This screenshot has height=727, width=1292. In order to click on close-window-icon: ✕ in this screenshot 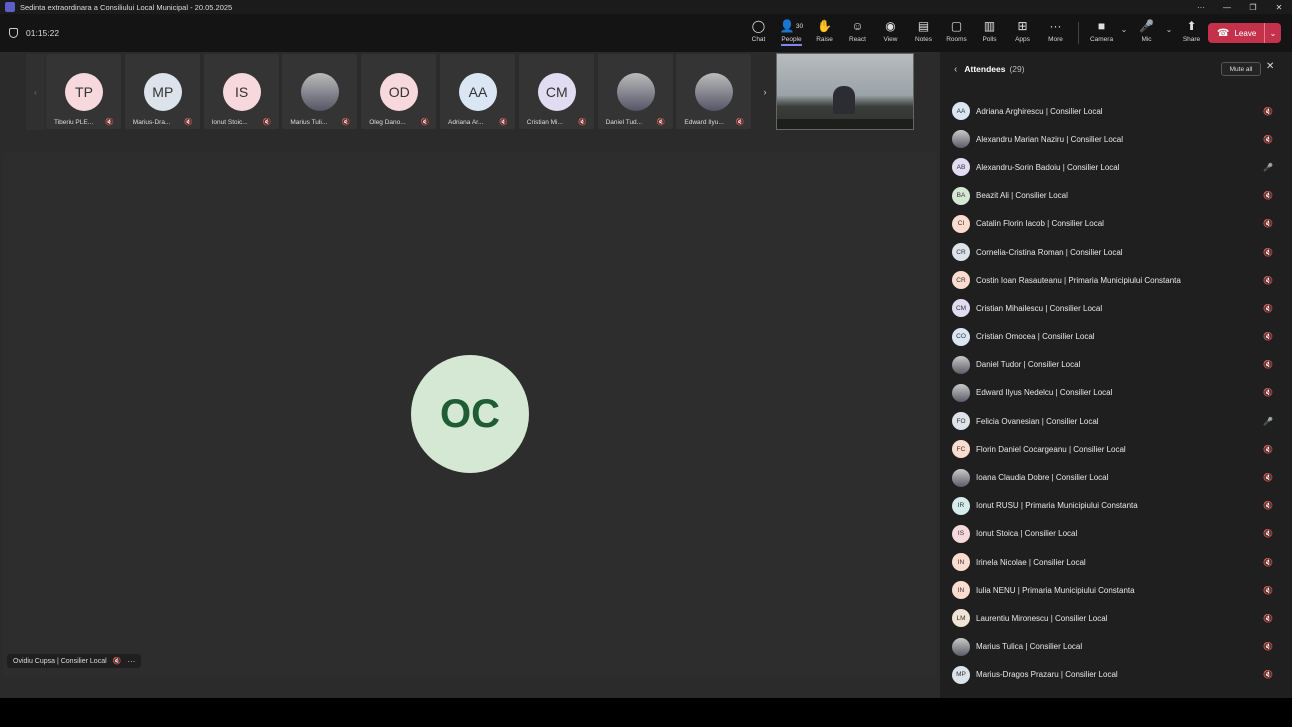, I will do `click(1279, 7)`.